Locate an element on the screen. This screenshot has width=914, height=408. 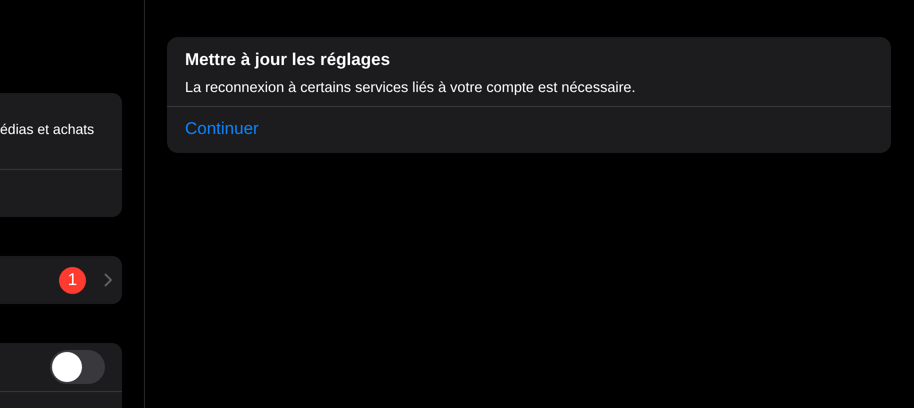
continue-button: Continuer is located at coordinates (529, 129).